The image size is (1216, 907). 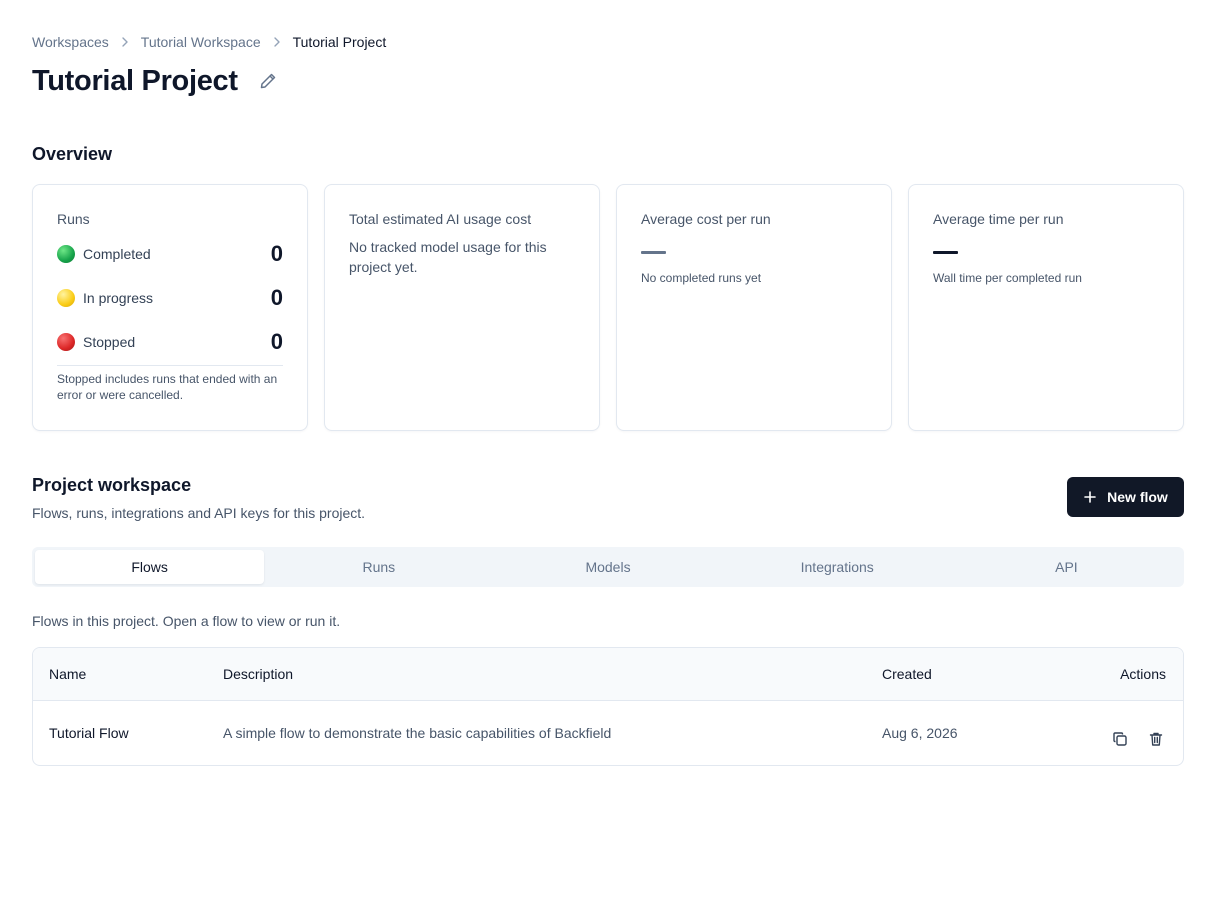 What do you see at coordinates (706, 219) in the screenshot?
I see `avg-cost-card-title: Average cost per run` at bounding box center [706, 219].